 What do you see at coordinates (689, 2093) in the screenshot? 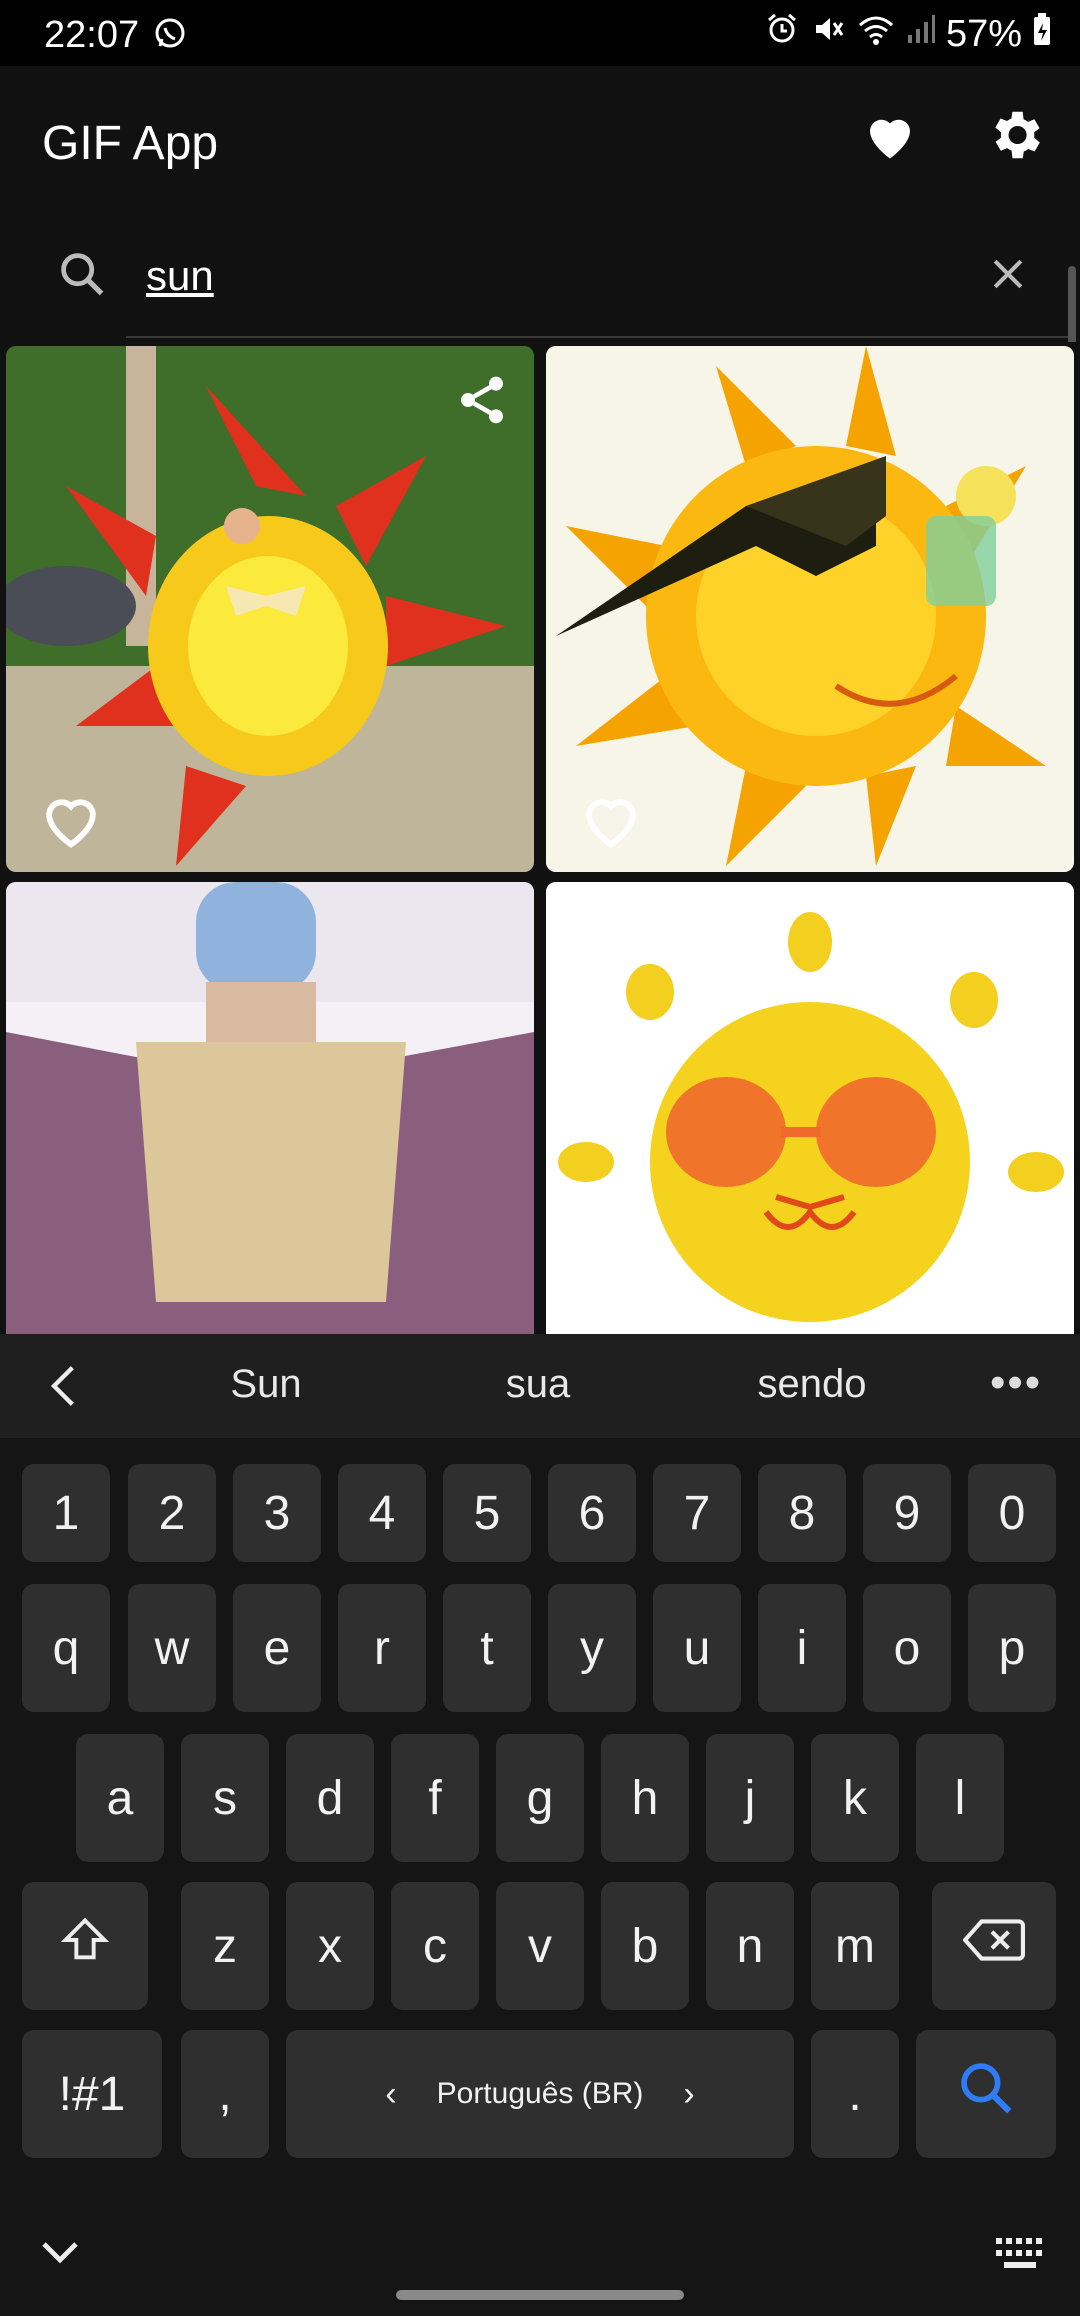
I see `language-next-icon: ›` at bounding box center [689, 2093].